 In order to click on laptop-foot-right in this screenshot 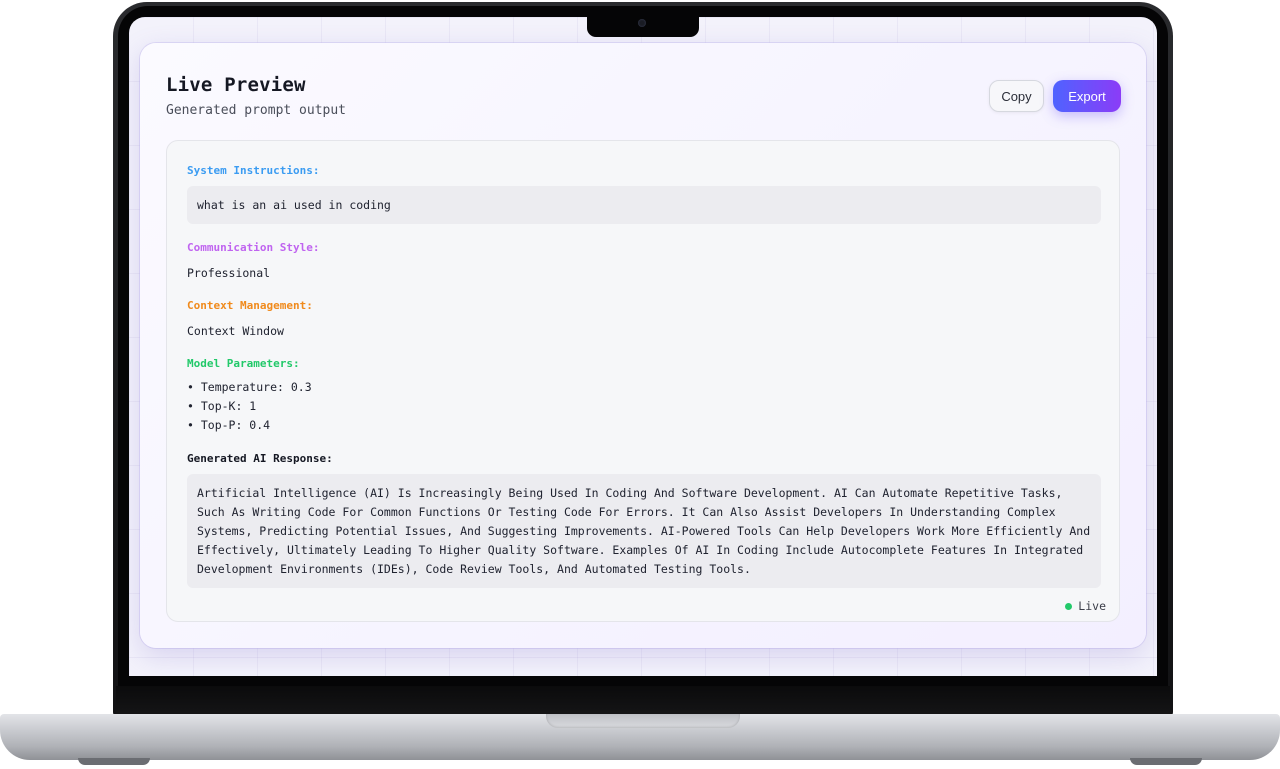, I will do `click(1166, 761)`.